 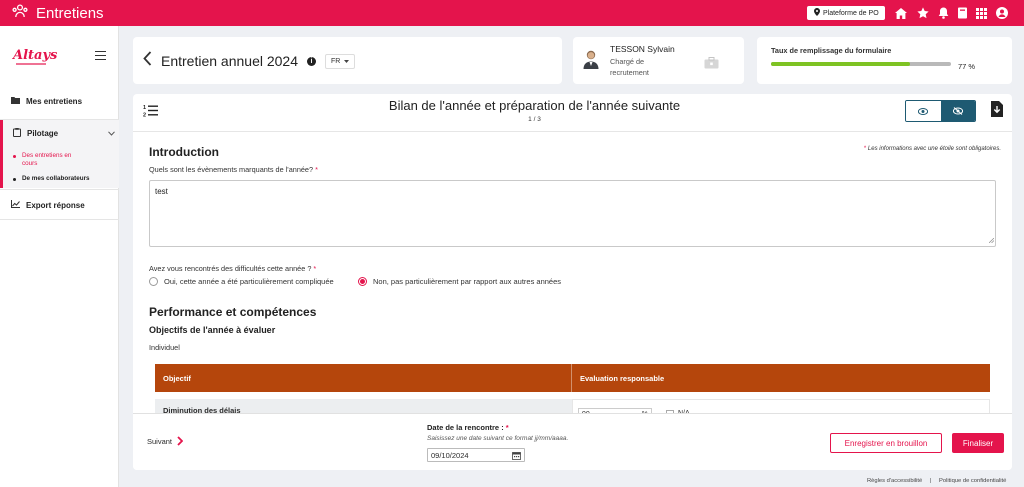 I want to click on interview-title-card: Entretien annuel 2024 i FR, so click(x=347, y=60).